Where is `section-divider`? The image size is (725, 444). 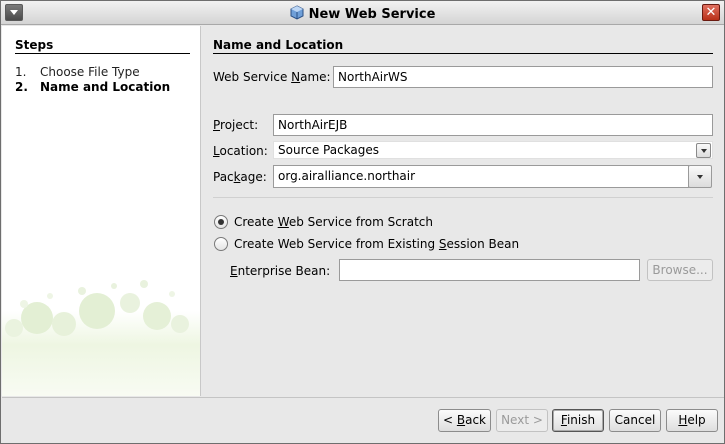 section-divider is located at coordinates (463, 53).